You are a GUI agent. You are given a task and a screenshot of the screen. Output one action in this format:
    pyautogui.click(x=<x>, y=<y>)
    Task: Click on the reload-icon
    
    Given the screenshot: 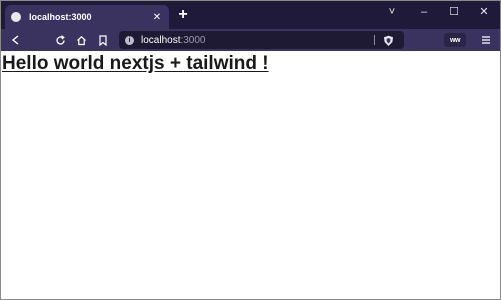 What is the action you would take?
    pyautogui.click(x=60, y=40)
    